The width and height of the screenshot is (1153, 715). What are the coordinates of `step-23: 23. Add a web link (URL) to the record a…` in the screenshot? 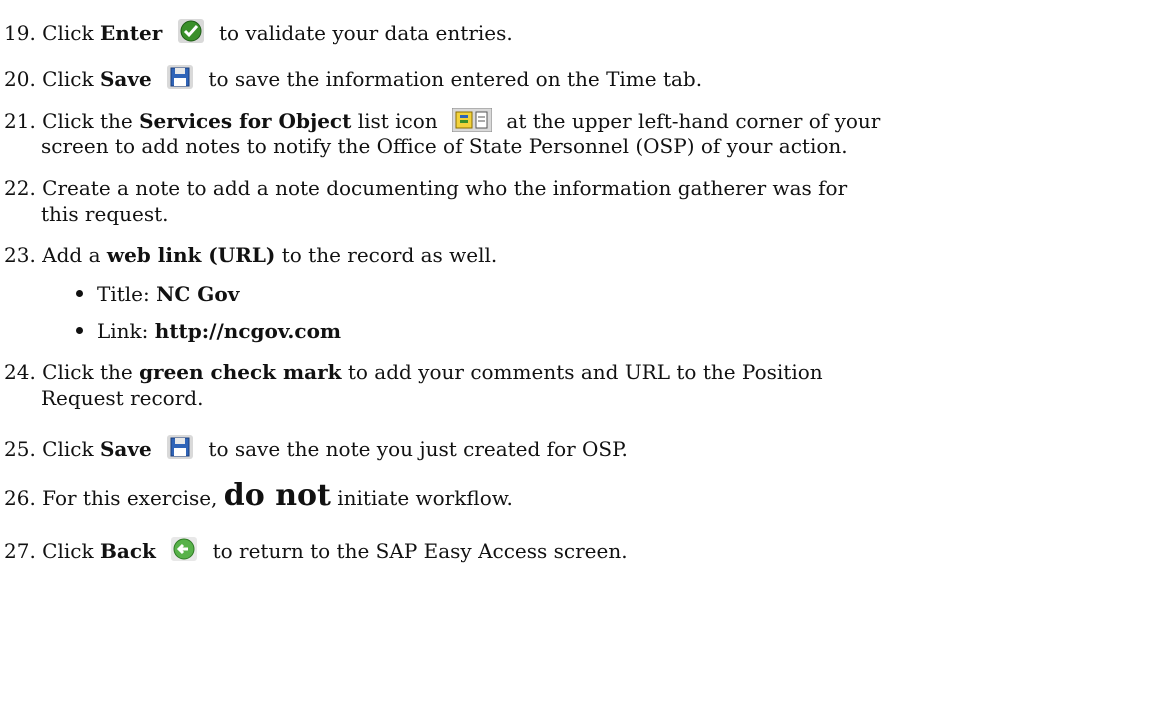 It's located at (250, 255).